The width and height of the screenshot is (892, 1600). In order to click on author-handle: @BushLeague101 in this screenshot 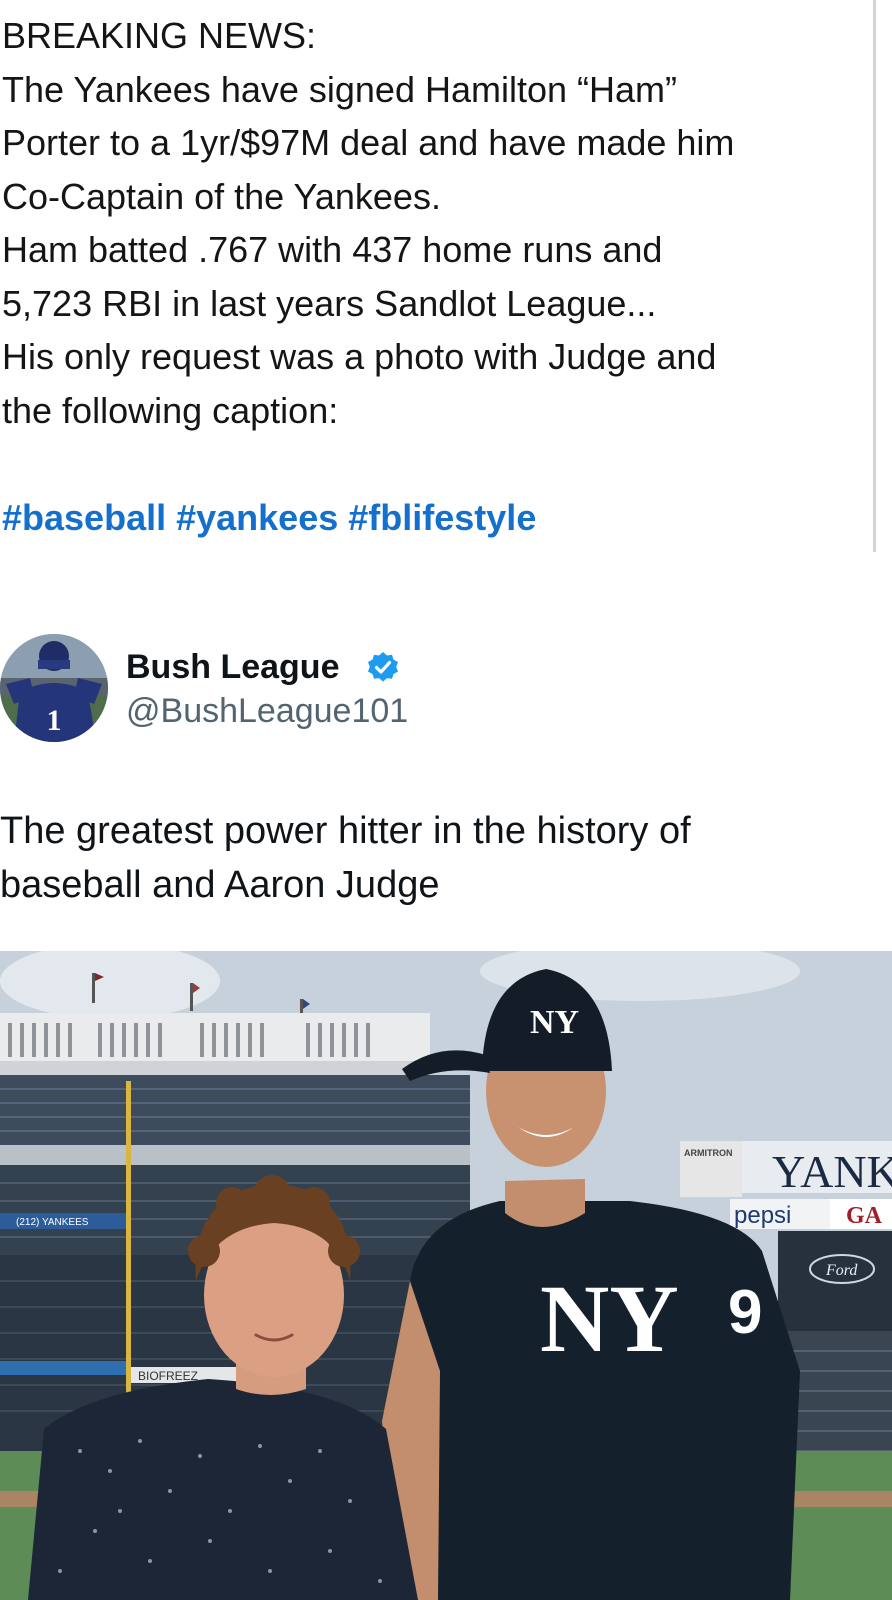, I will do `click(267, 711)`.